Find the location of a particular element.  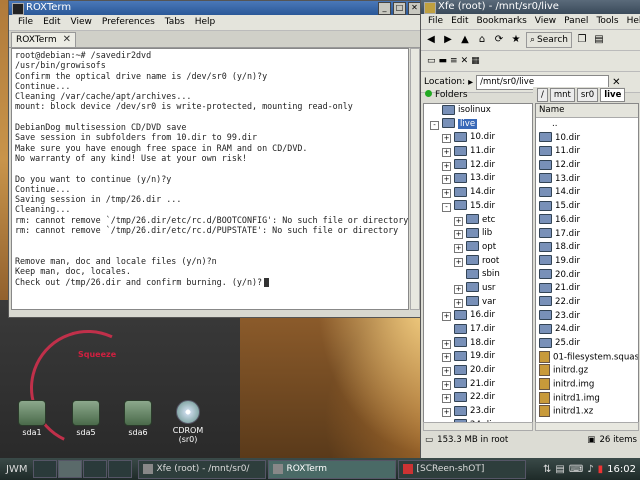

file-list-item: 23.dir is located at coordinates (587, 317).